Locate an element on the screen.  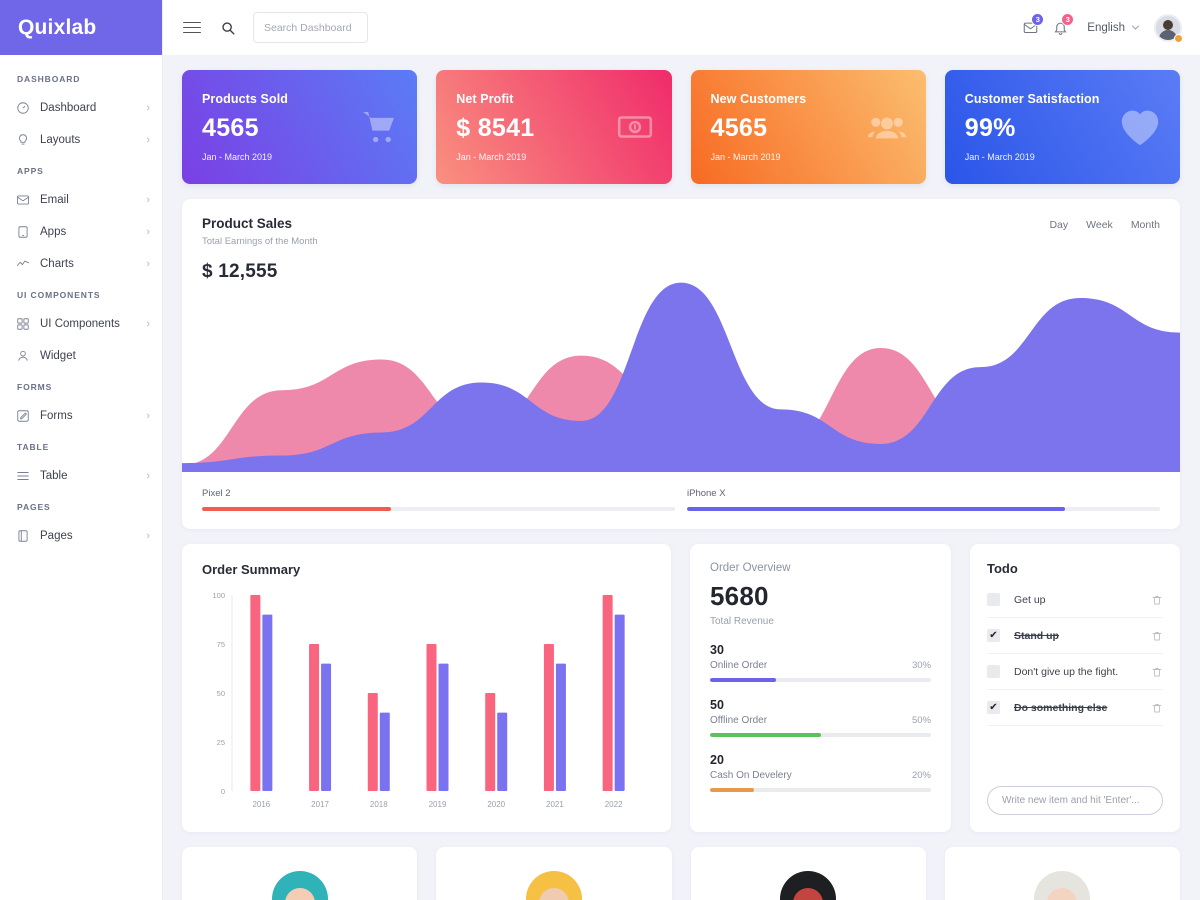
sidebar-item-forms: Forms › is located at coordinates (81, 416).